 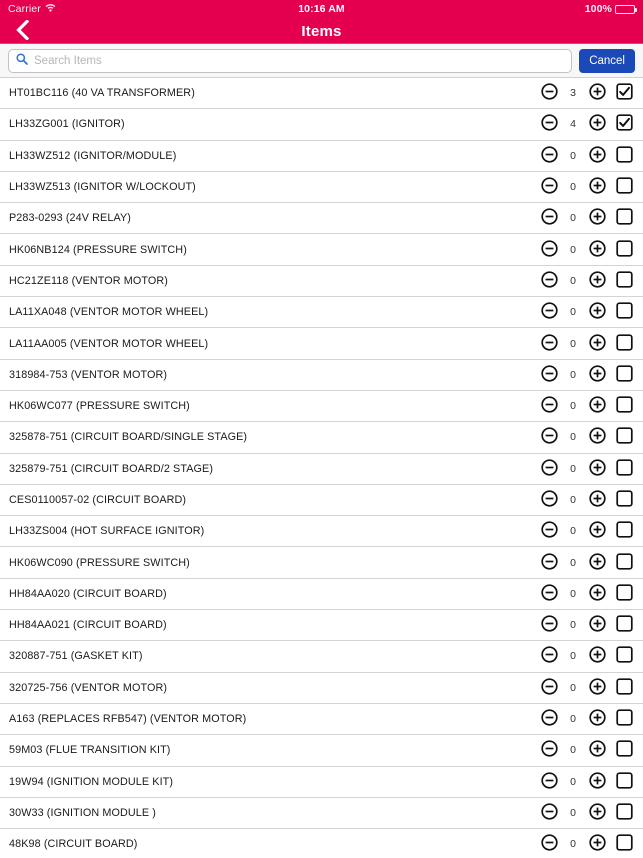 I want to click on item-row: LA11XA048 (VENTOR MOTOR WHEEL) 0, so click(x=321, y=313).